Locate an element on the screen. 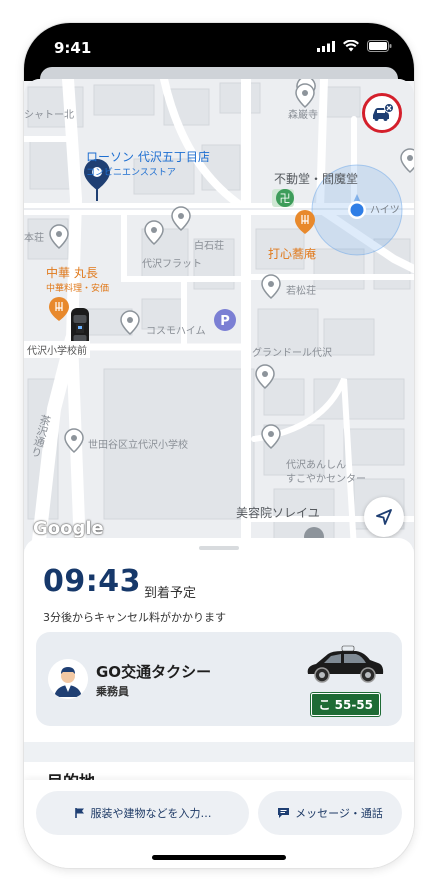 Image resolution: width=438 pixels, height=892 pixels. driver-role: 乗務員 is located at coordinates (112, 691).